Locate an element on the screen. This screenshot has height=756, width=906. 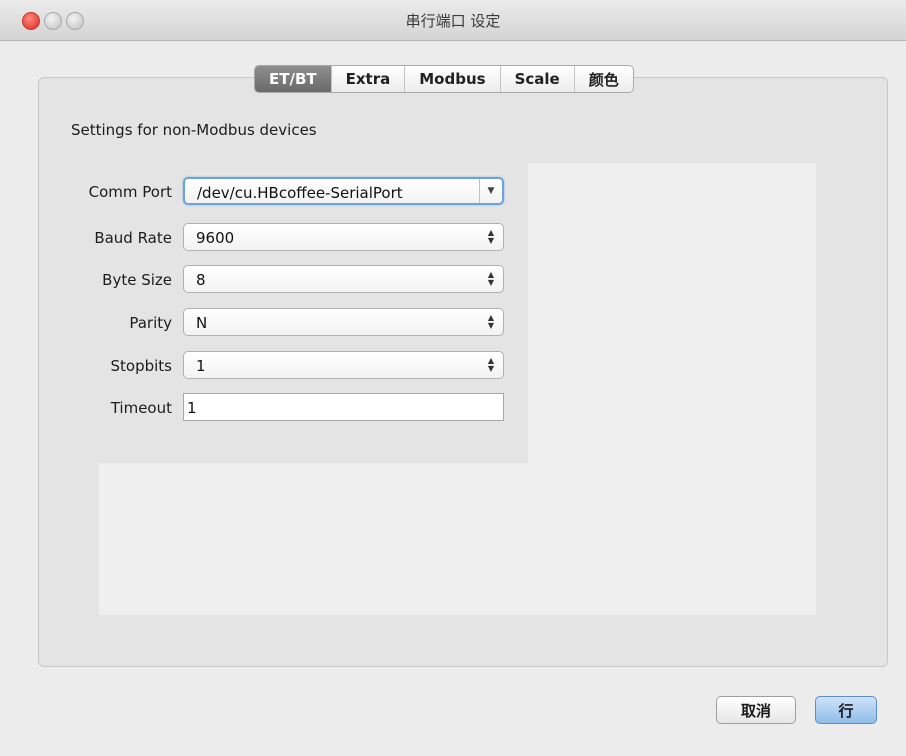
comm-port-label: Comm Port is located at coordinates (130, 192).